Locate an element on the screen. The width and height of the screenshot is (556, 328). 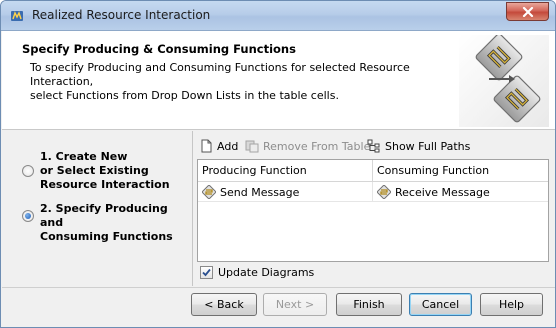
cell-consuming-function: Receive Message is located at coordinates (460, 192).